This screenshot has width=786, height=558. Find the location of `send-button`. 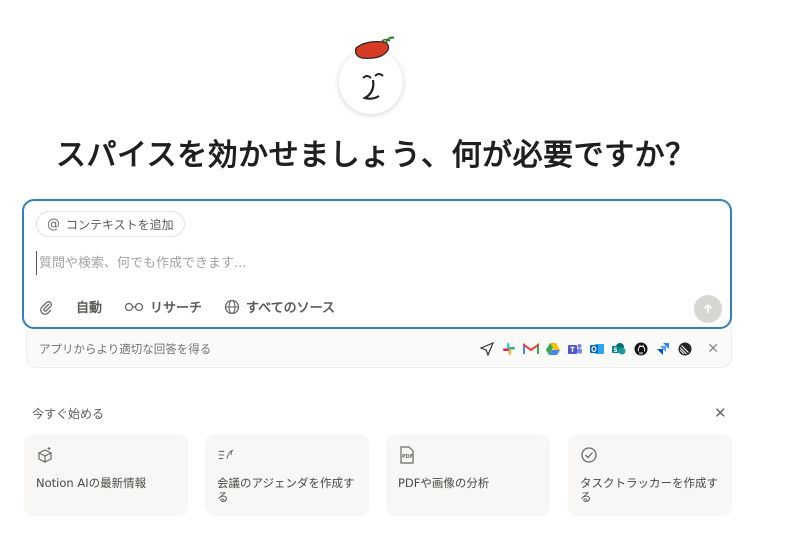

send-button is located at coordinates (708, 309).